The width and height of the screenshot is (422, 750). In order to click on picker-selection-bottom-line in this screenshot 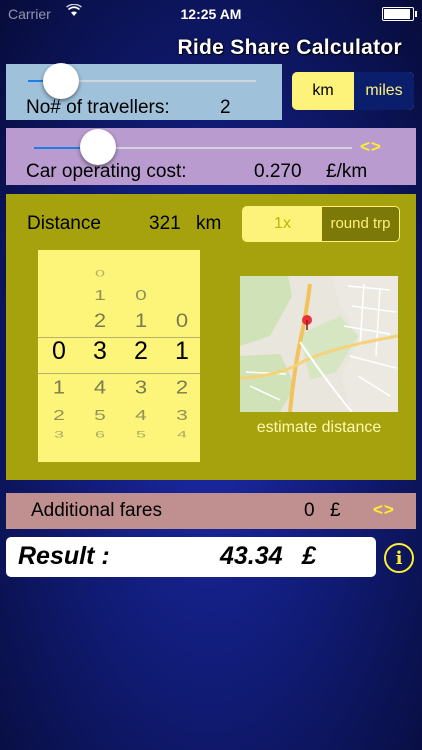, I will do `click(119, 373)`.